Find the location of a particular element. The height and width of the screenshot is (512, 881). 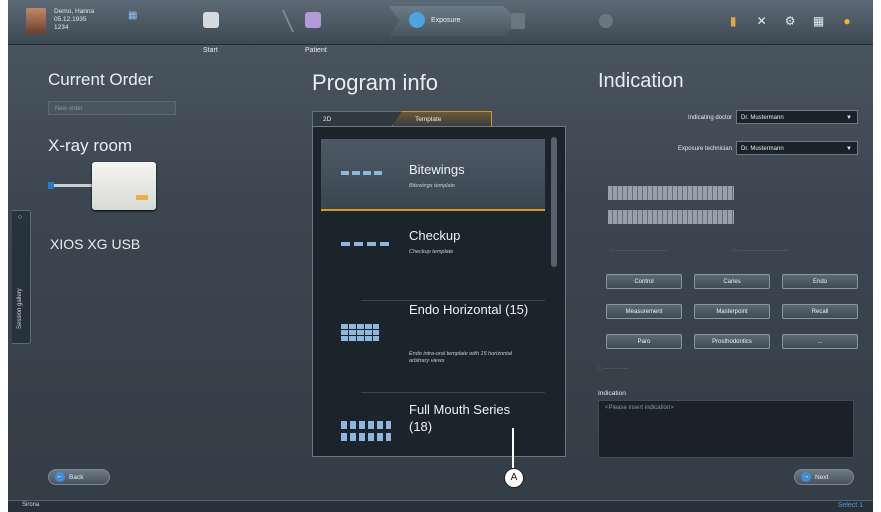

next-step-icon is located at coordinates (518, 21).